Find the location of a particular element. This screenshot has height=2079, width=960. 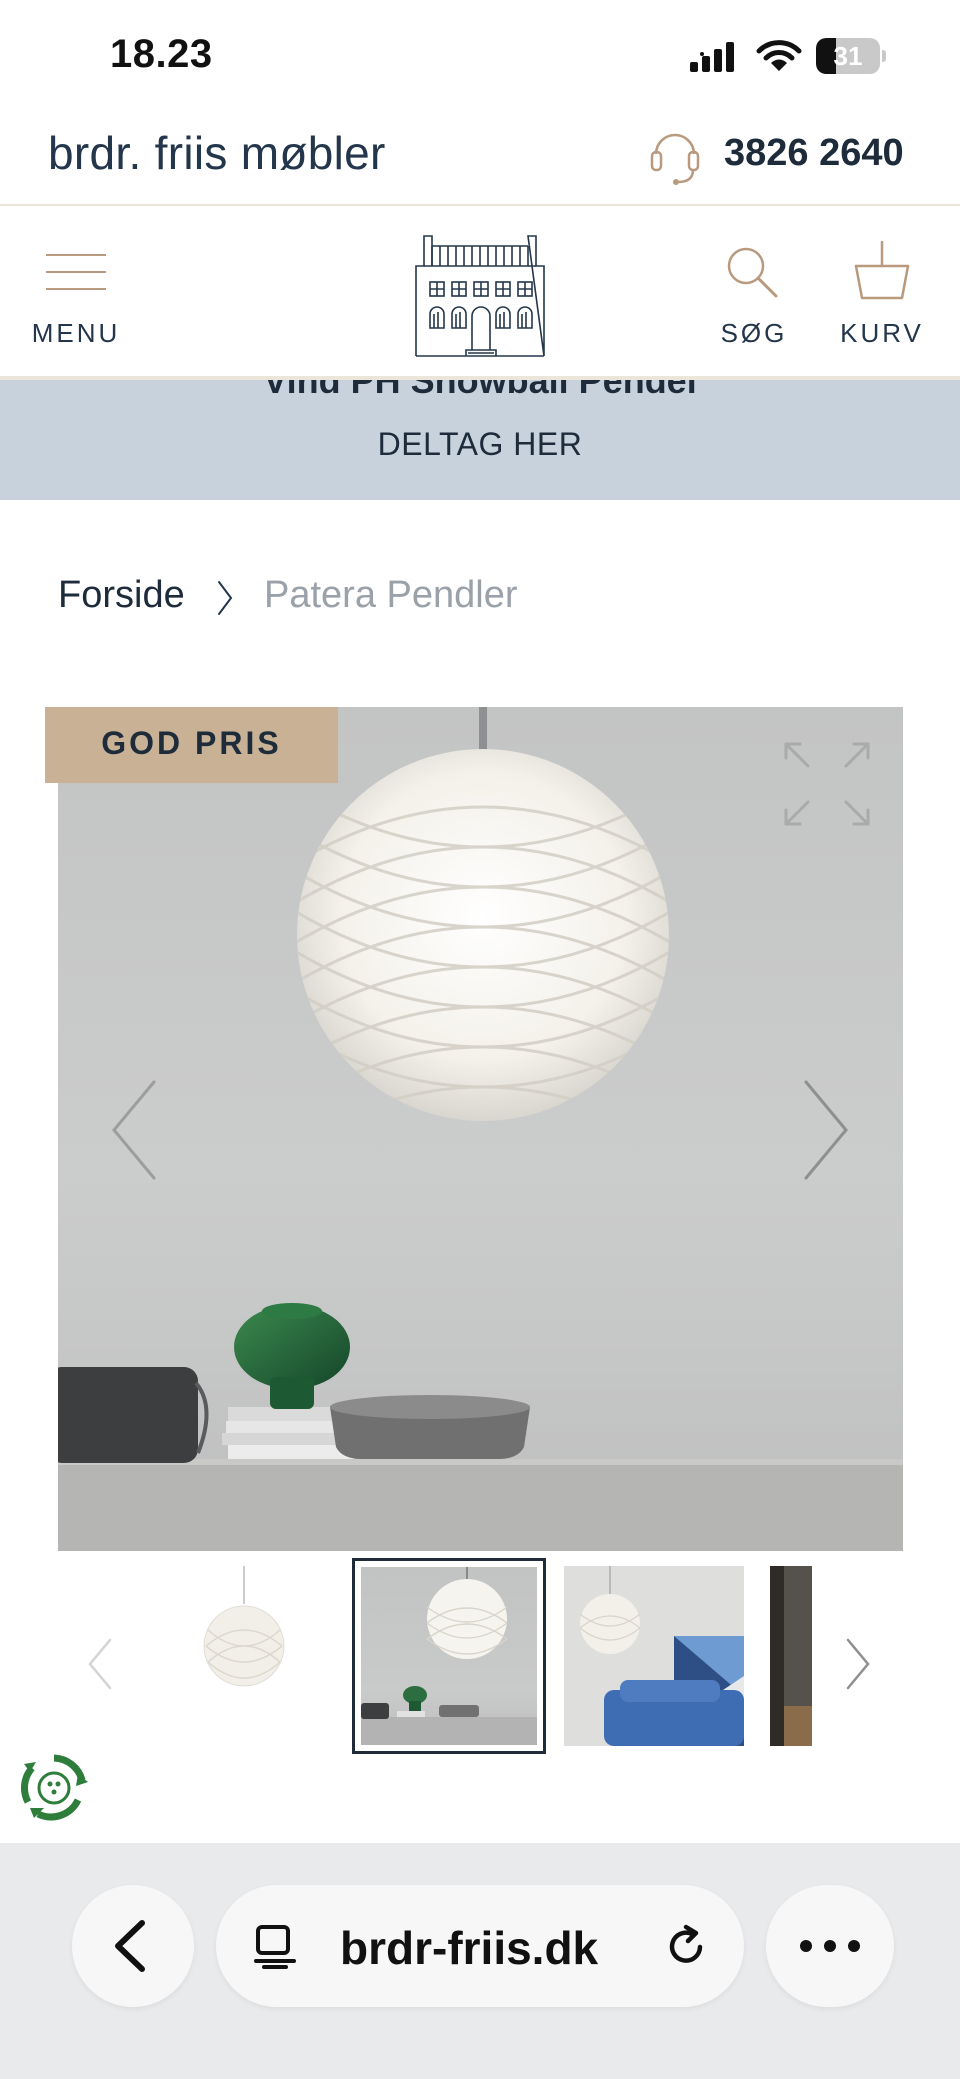

search-button: SØG is located at coordinates (754, 291).